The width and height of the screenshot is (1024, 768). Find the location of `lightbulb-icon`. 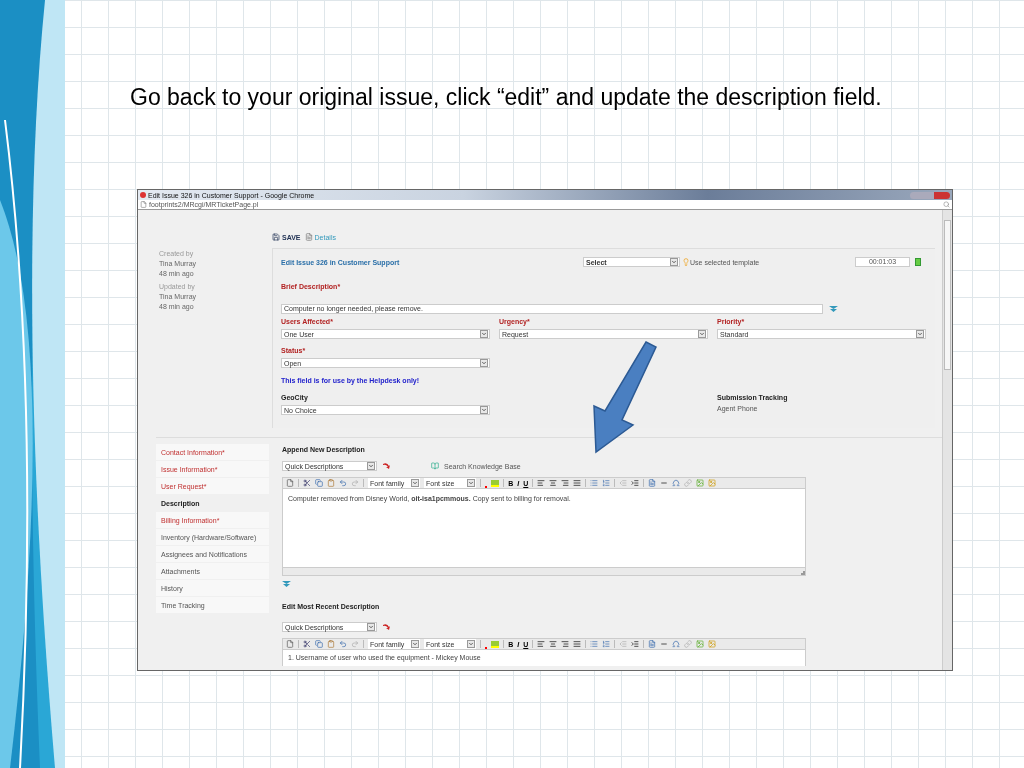

lightbulb-icon is located at coordinates (686, 262).